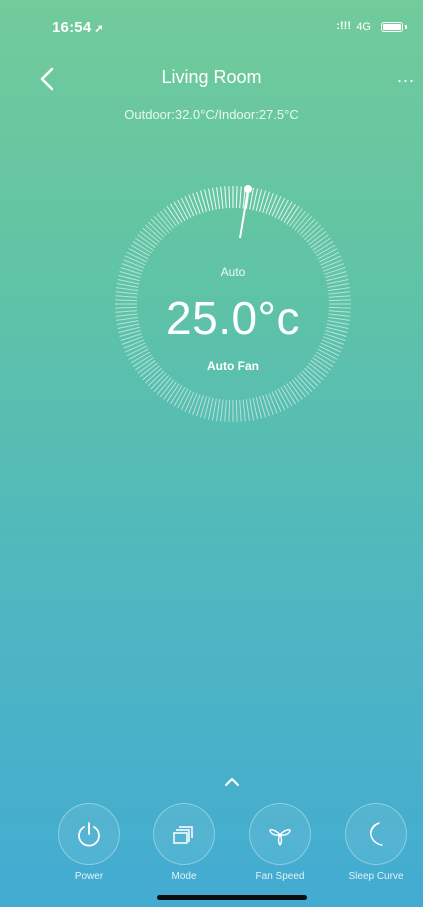  I want to click on fan-speed-button-circle, so click(280, 834).